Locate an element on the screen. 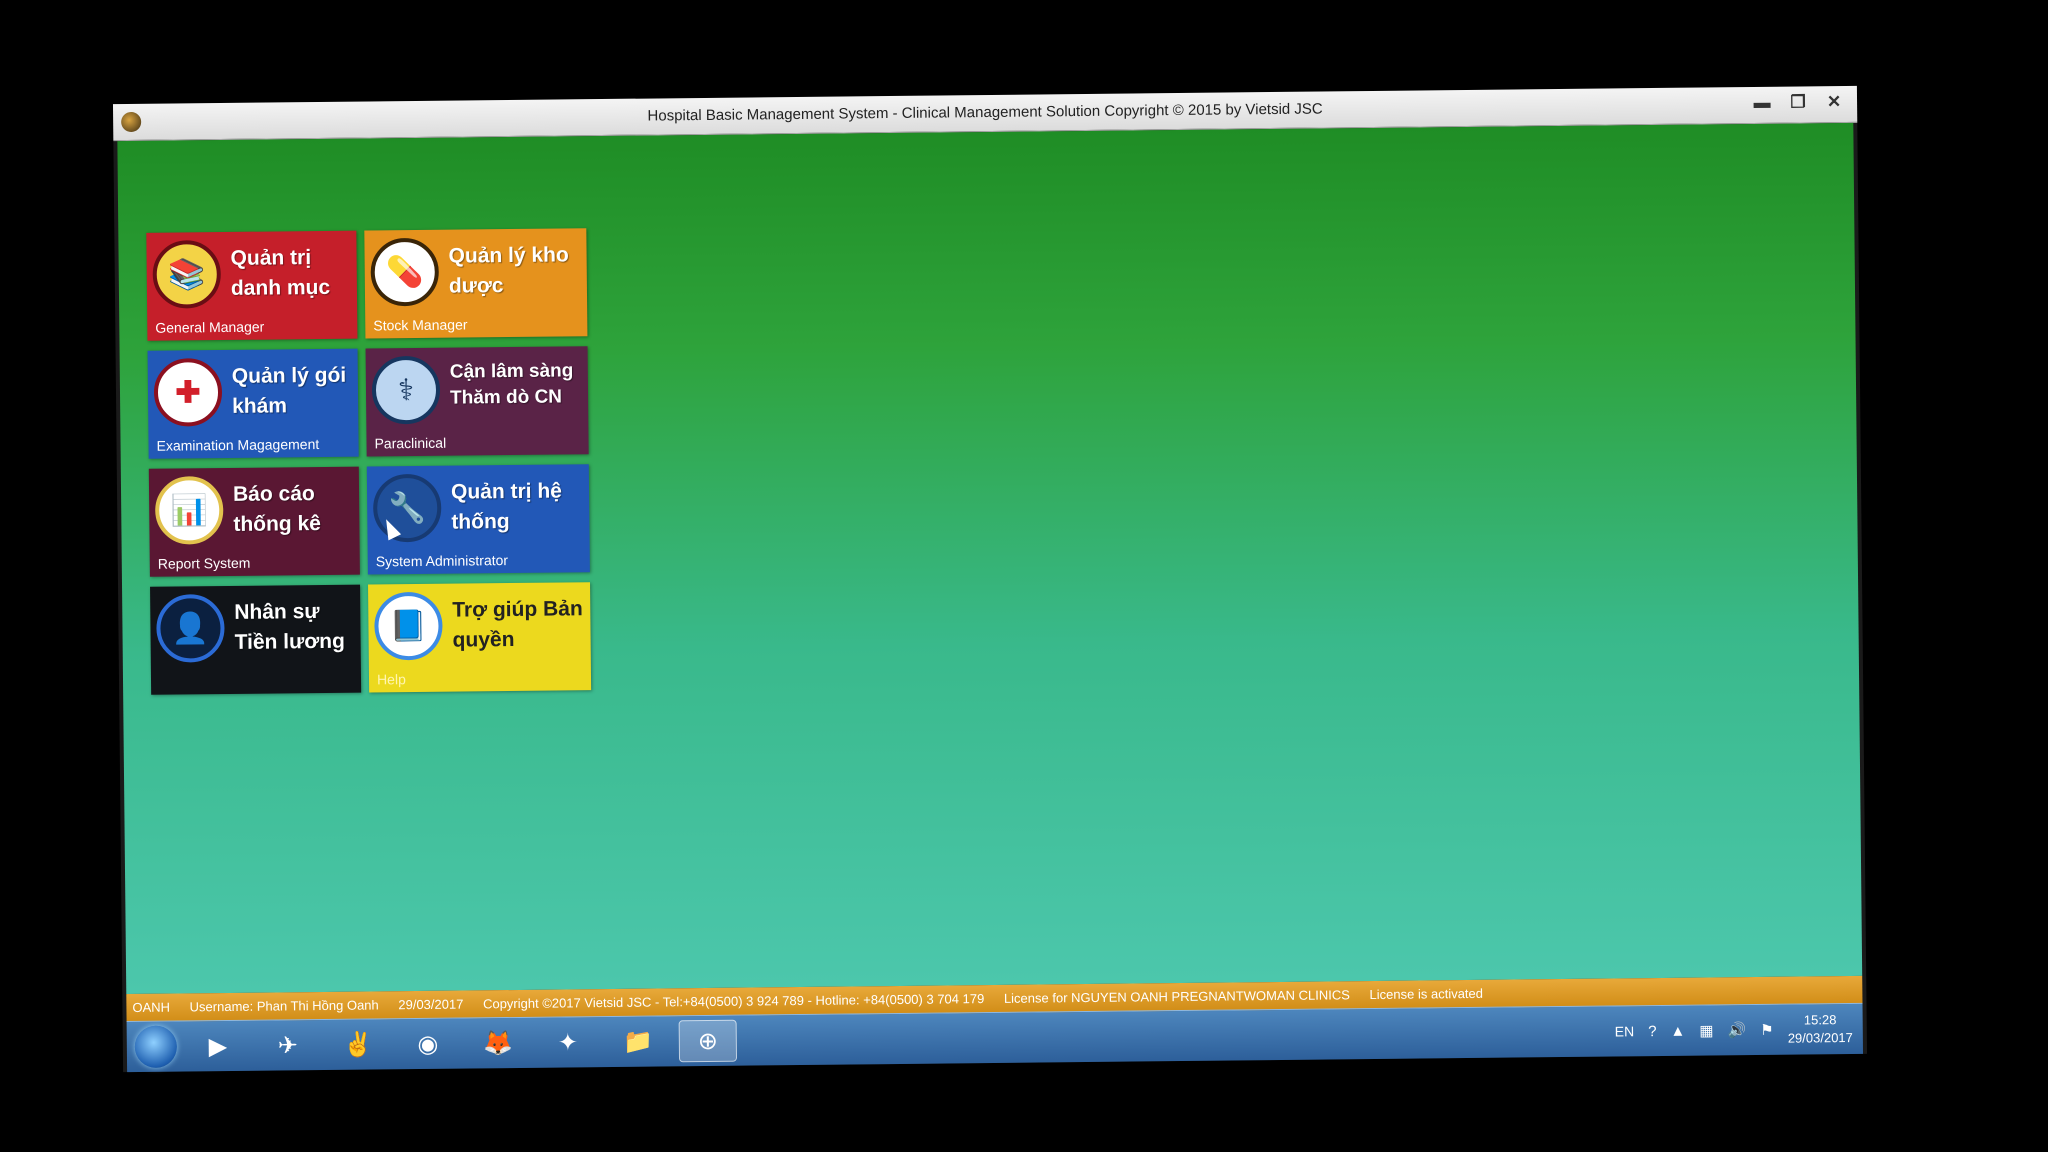 The height and width of the screenshot is (1152, 2048). taskbar-apps: ▶ ✈ ✌ ◉ 🦊 ✦ 📁 ⊕ is located at coordinates (463, 1043).